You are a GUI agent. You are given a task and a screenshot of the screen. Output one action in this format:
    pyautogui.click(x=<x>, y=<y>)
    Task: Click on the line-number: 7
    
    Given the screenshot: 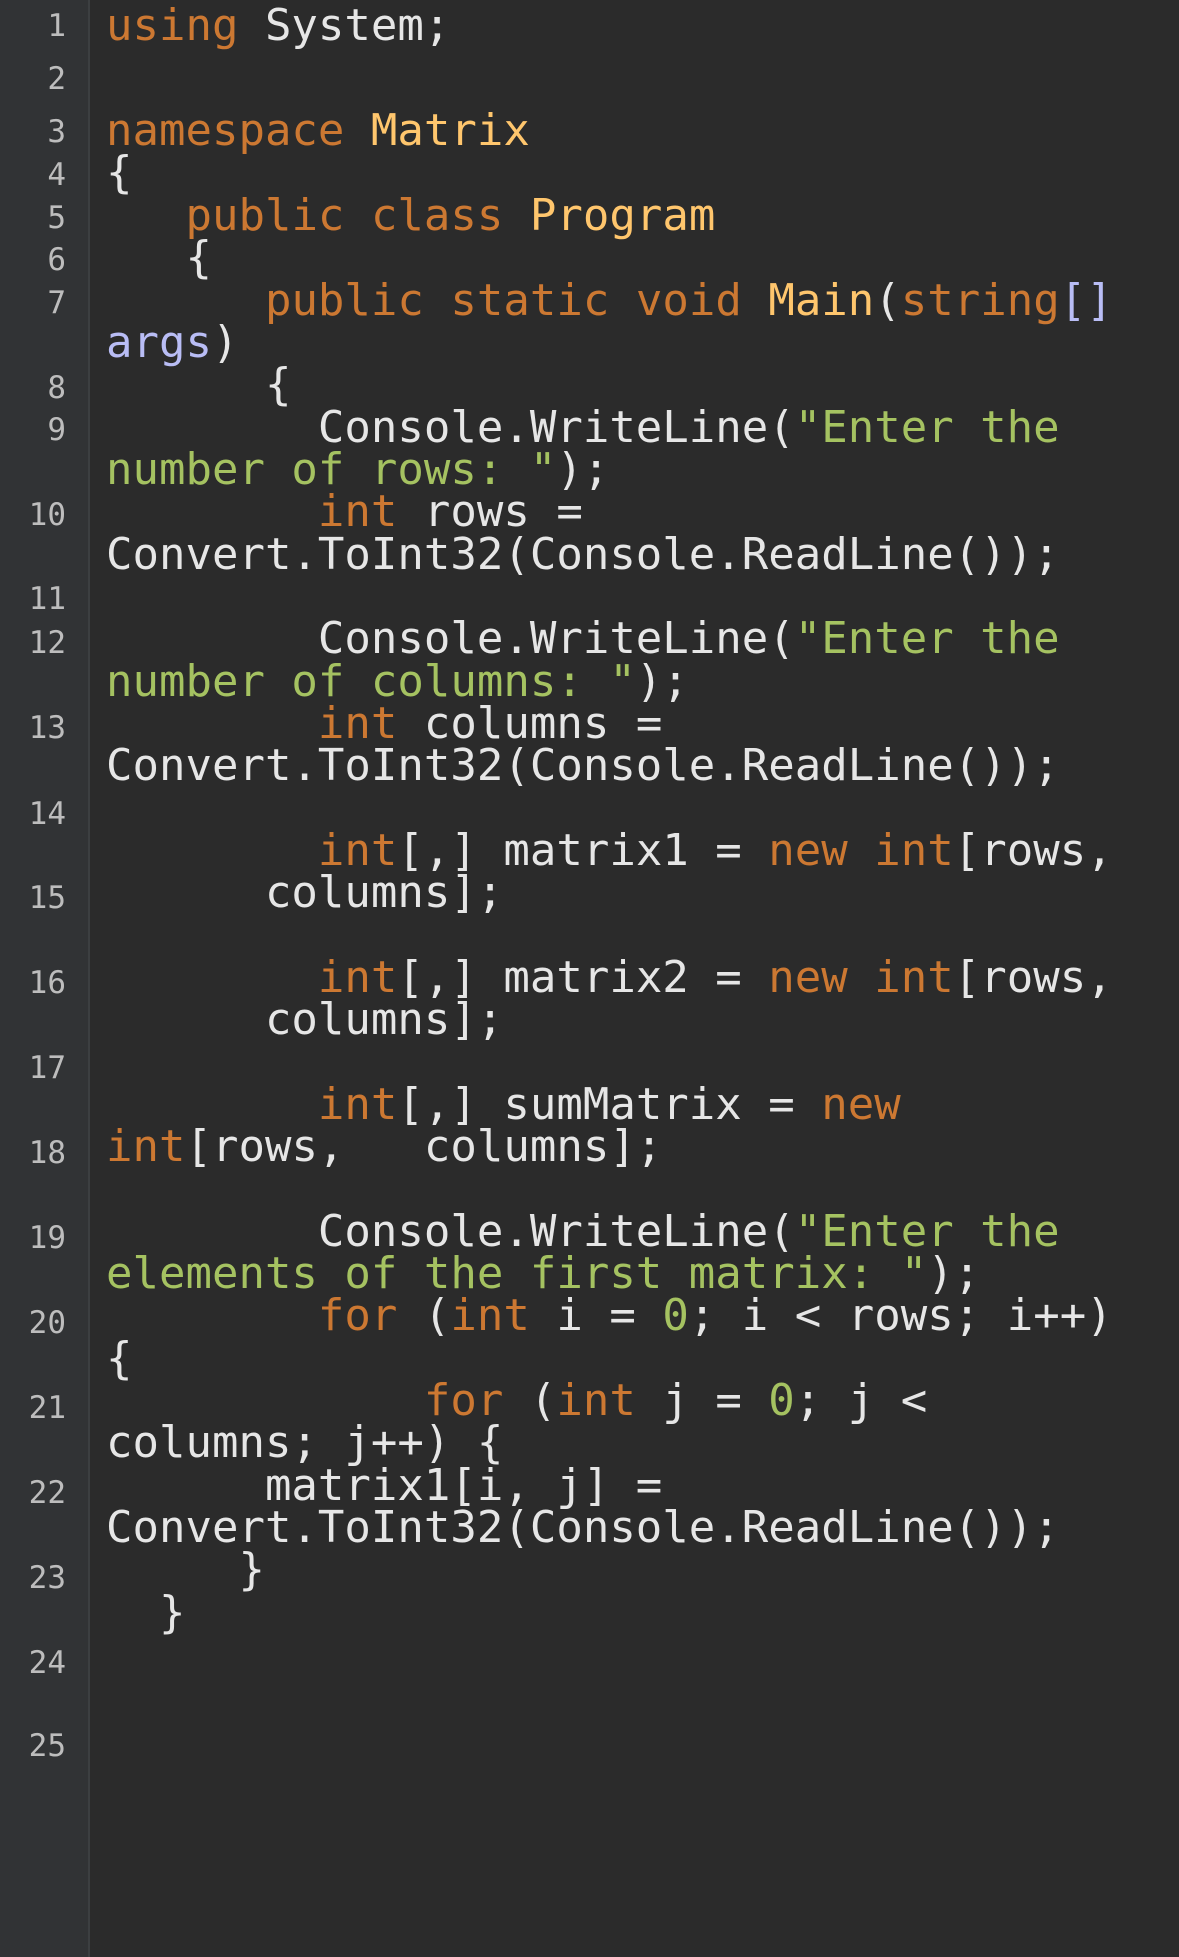 What is the action you would take?
    pyautogui.click(x=56, y=303)
    